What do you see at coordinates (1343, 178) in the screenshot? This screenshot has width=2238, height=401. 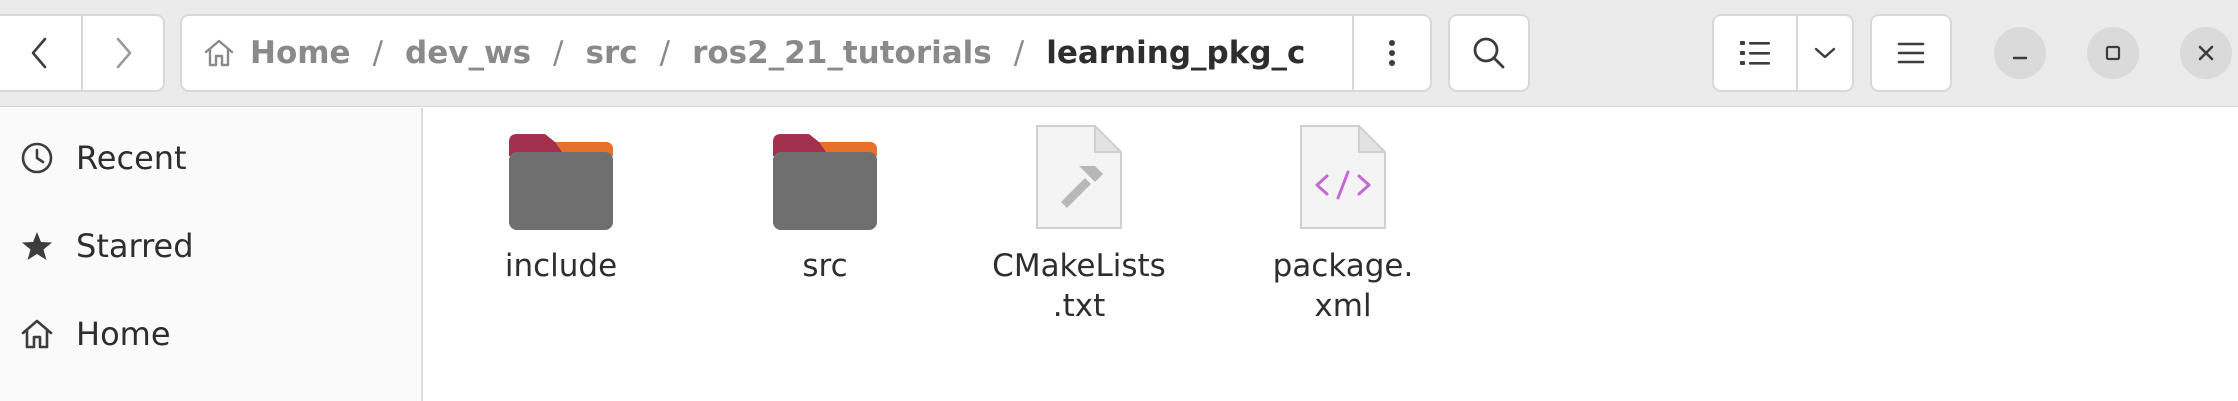 I see `xml-file-icon` at bounding box center [1343, 178].